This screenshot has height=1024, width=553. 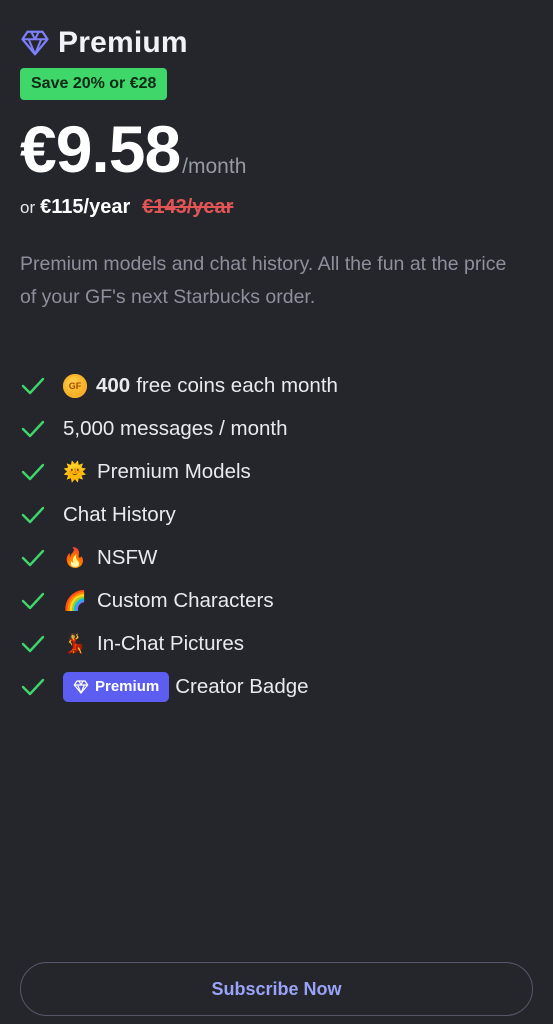 I want to click on feature-bold-value: 400, so click(x=113, y=385).